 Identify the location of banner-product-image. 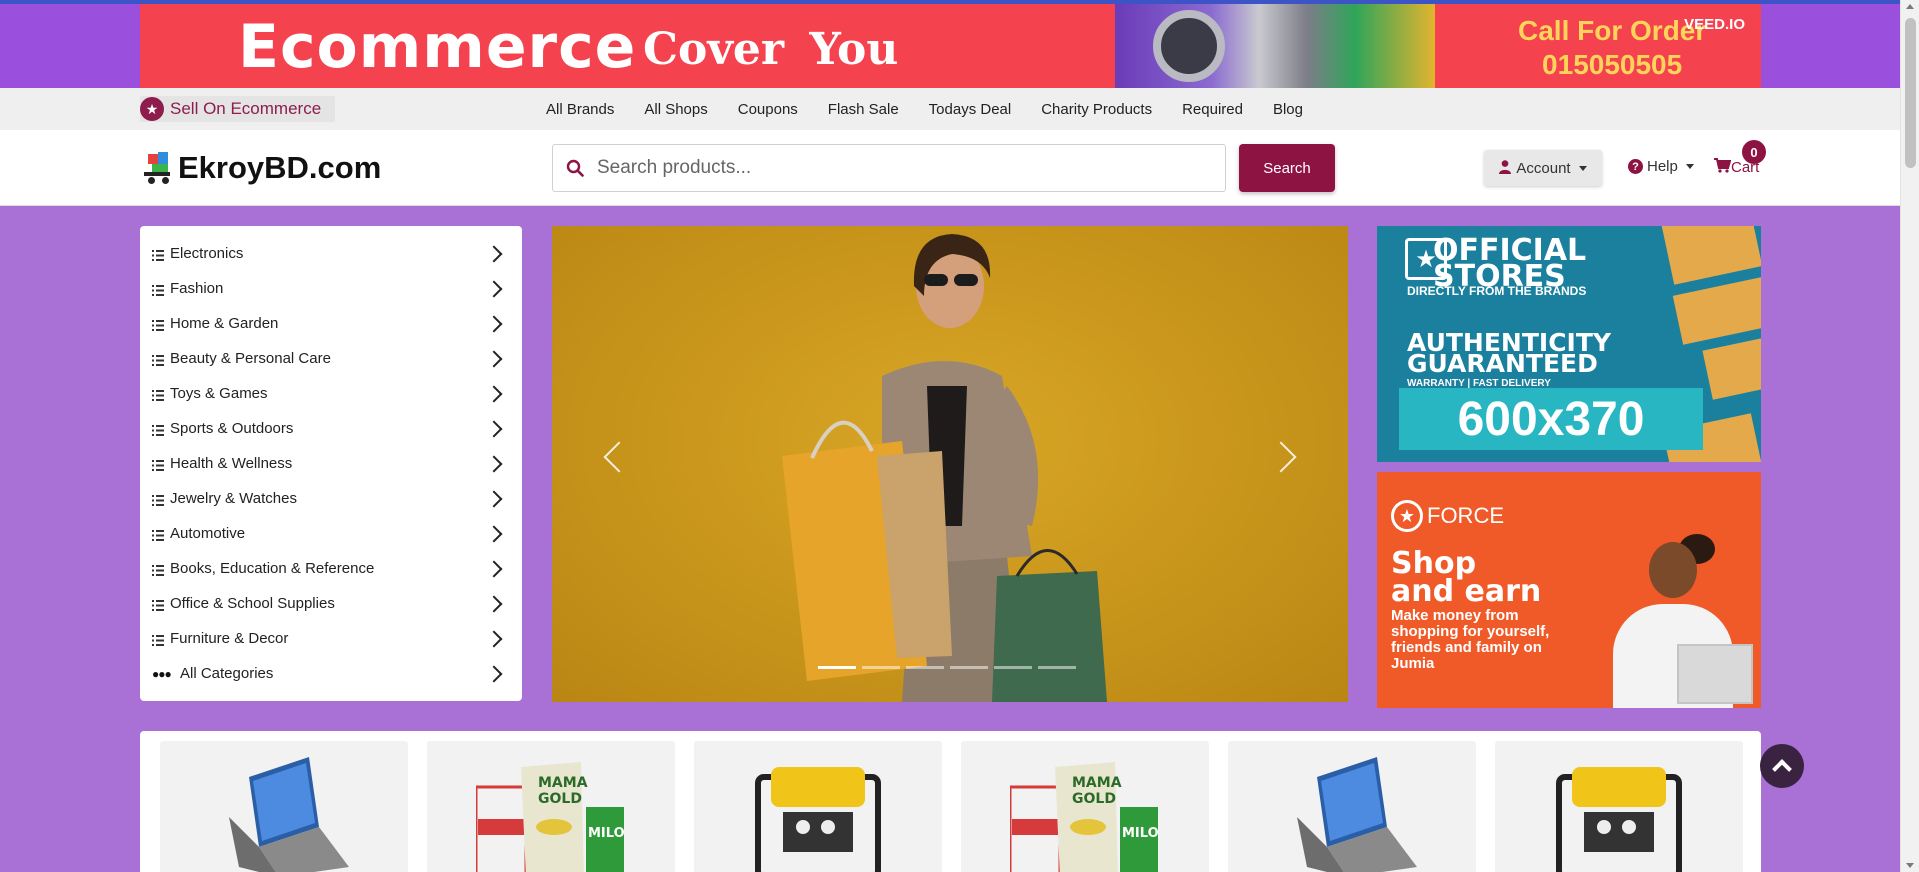
(1275, 46).